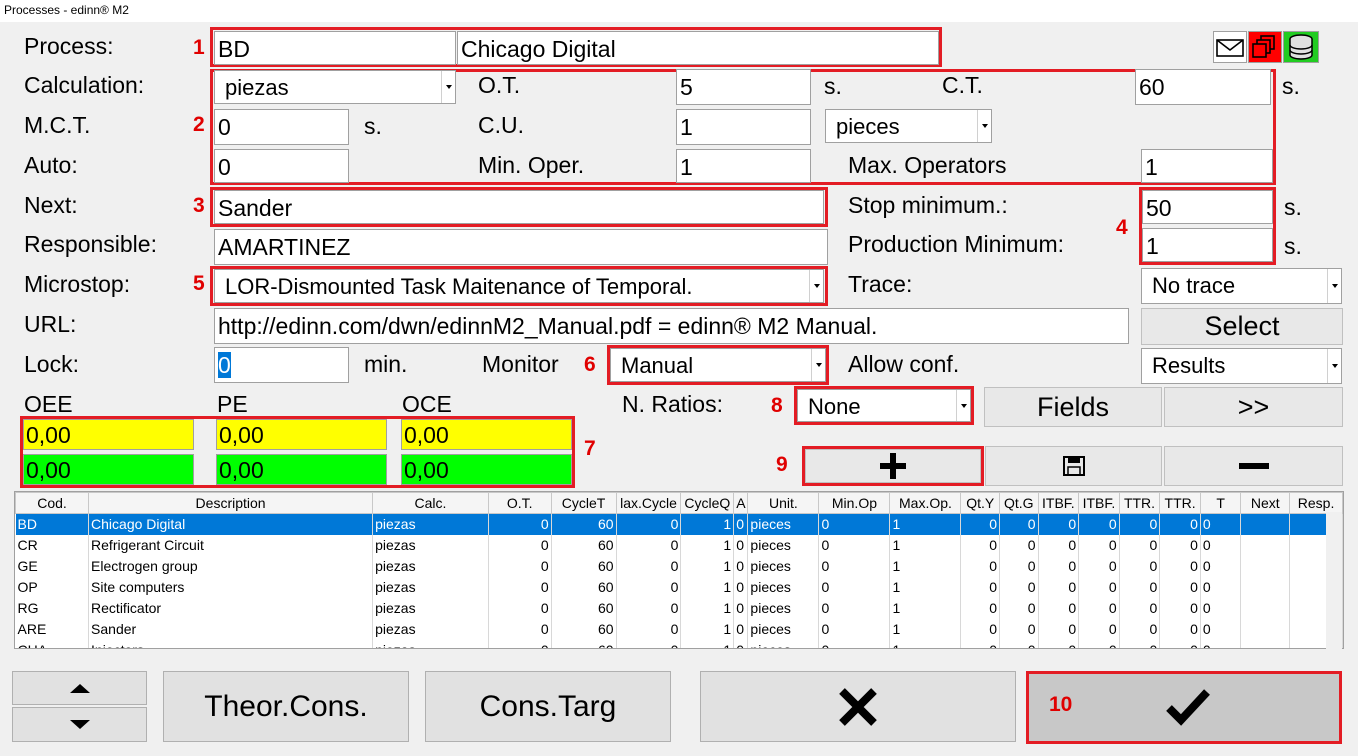 The height and width of the screenshot is (756, 1358). I want to click on table-row: CHAInjectorspiezas060010pieces010000000, so click(679, 643).